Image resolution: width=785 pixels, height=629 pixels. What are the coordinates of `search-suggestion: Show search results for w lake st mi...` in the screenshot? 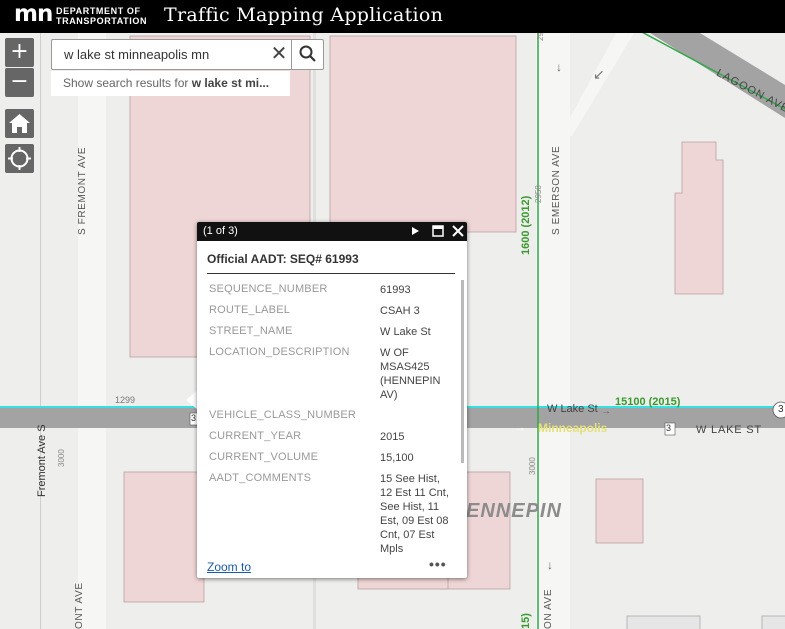 It's located at (170, 83).